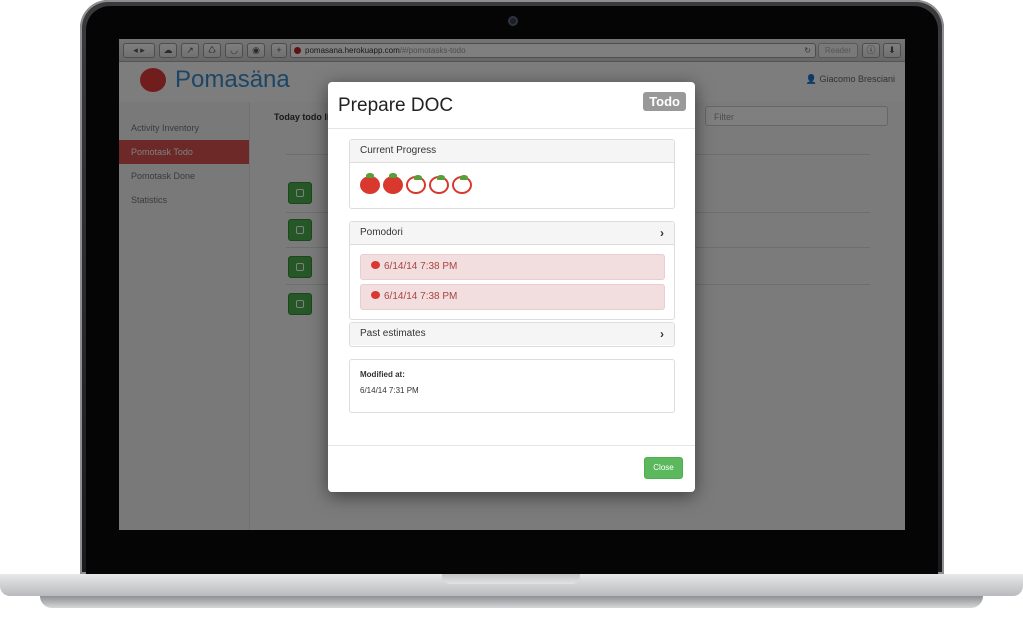 The width and height of the screenshot is (1023, 619). I want to click on modal-divider, so click(511, 128).